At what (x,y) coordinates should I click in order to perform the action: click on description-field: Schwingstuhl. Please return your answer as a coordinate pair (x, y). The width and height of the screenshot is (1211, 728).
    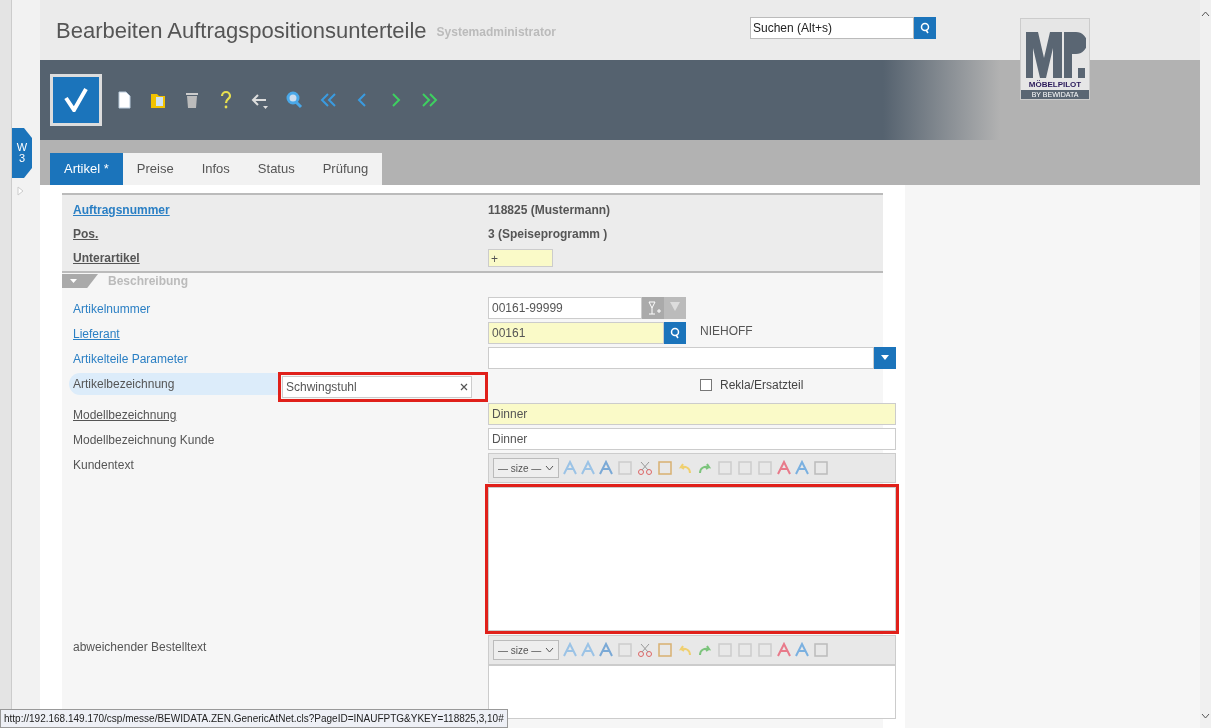
    Looking at the image, I should click on (377, 387).